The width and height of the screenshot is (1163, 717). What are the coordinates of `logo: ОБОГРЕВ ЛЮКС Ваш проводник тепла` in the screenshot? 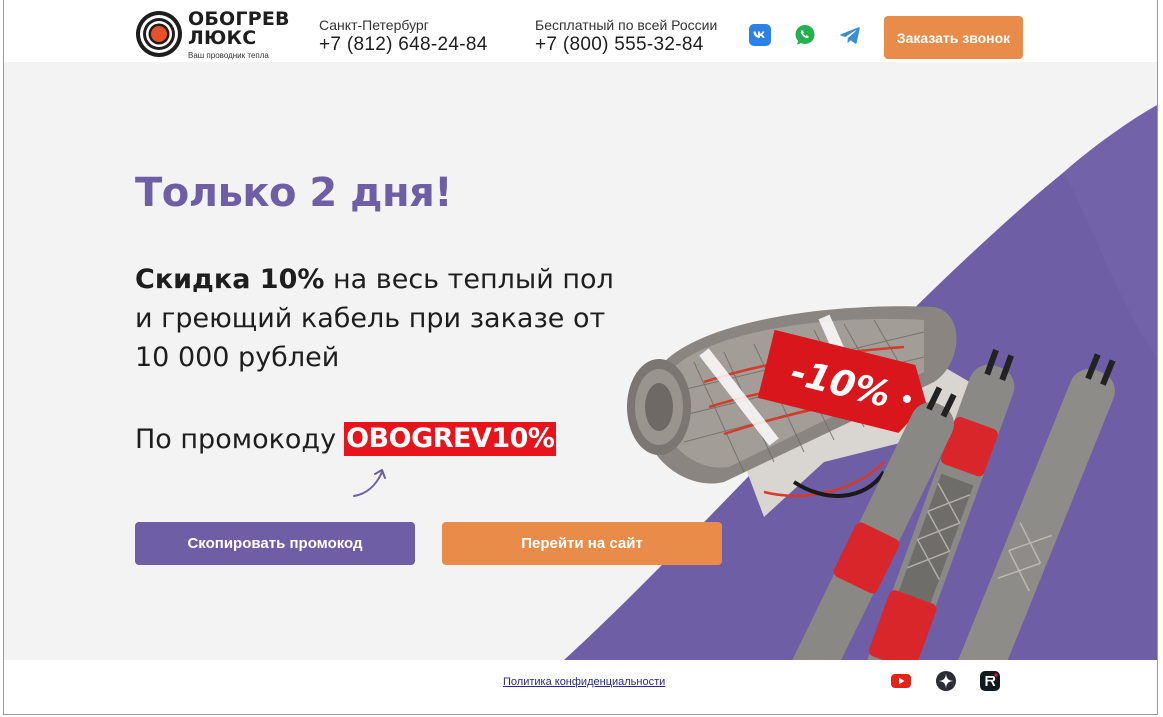 It's located at (215, 35).